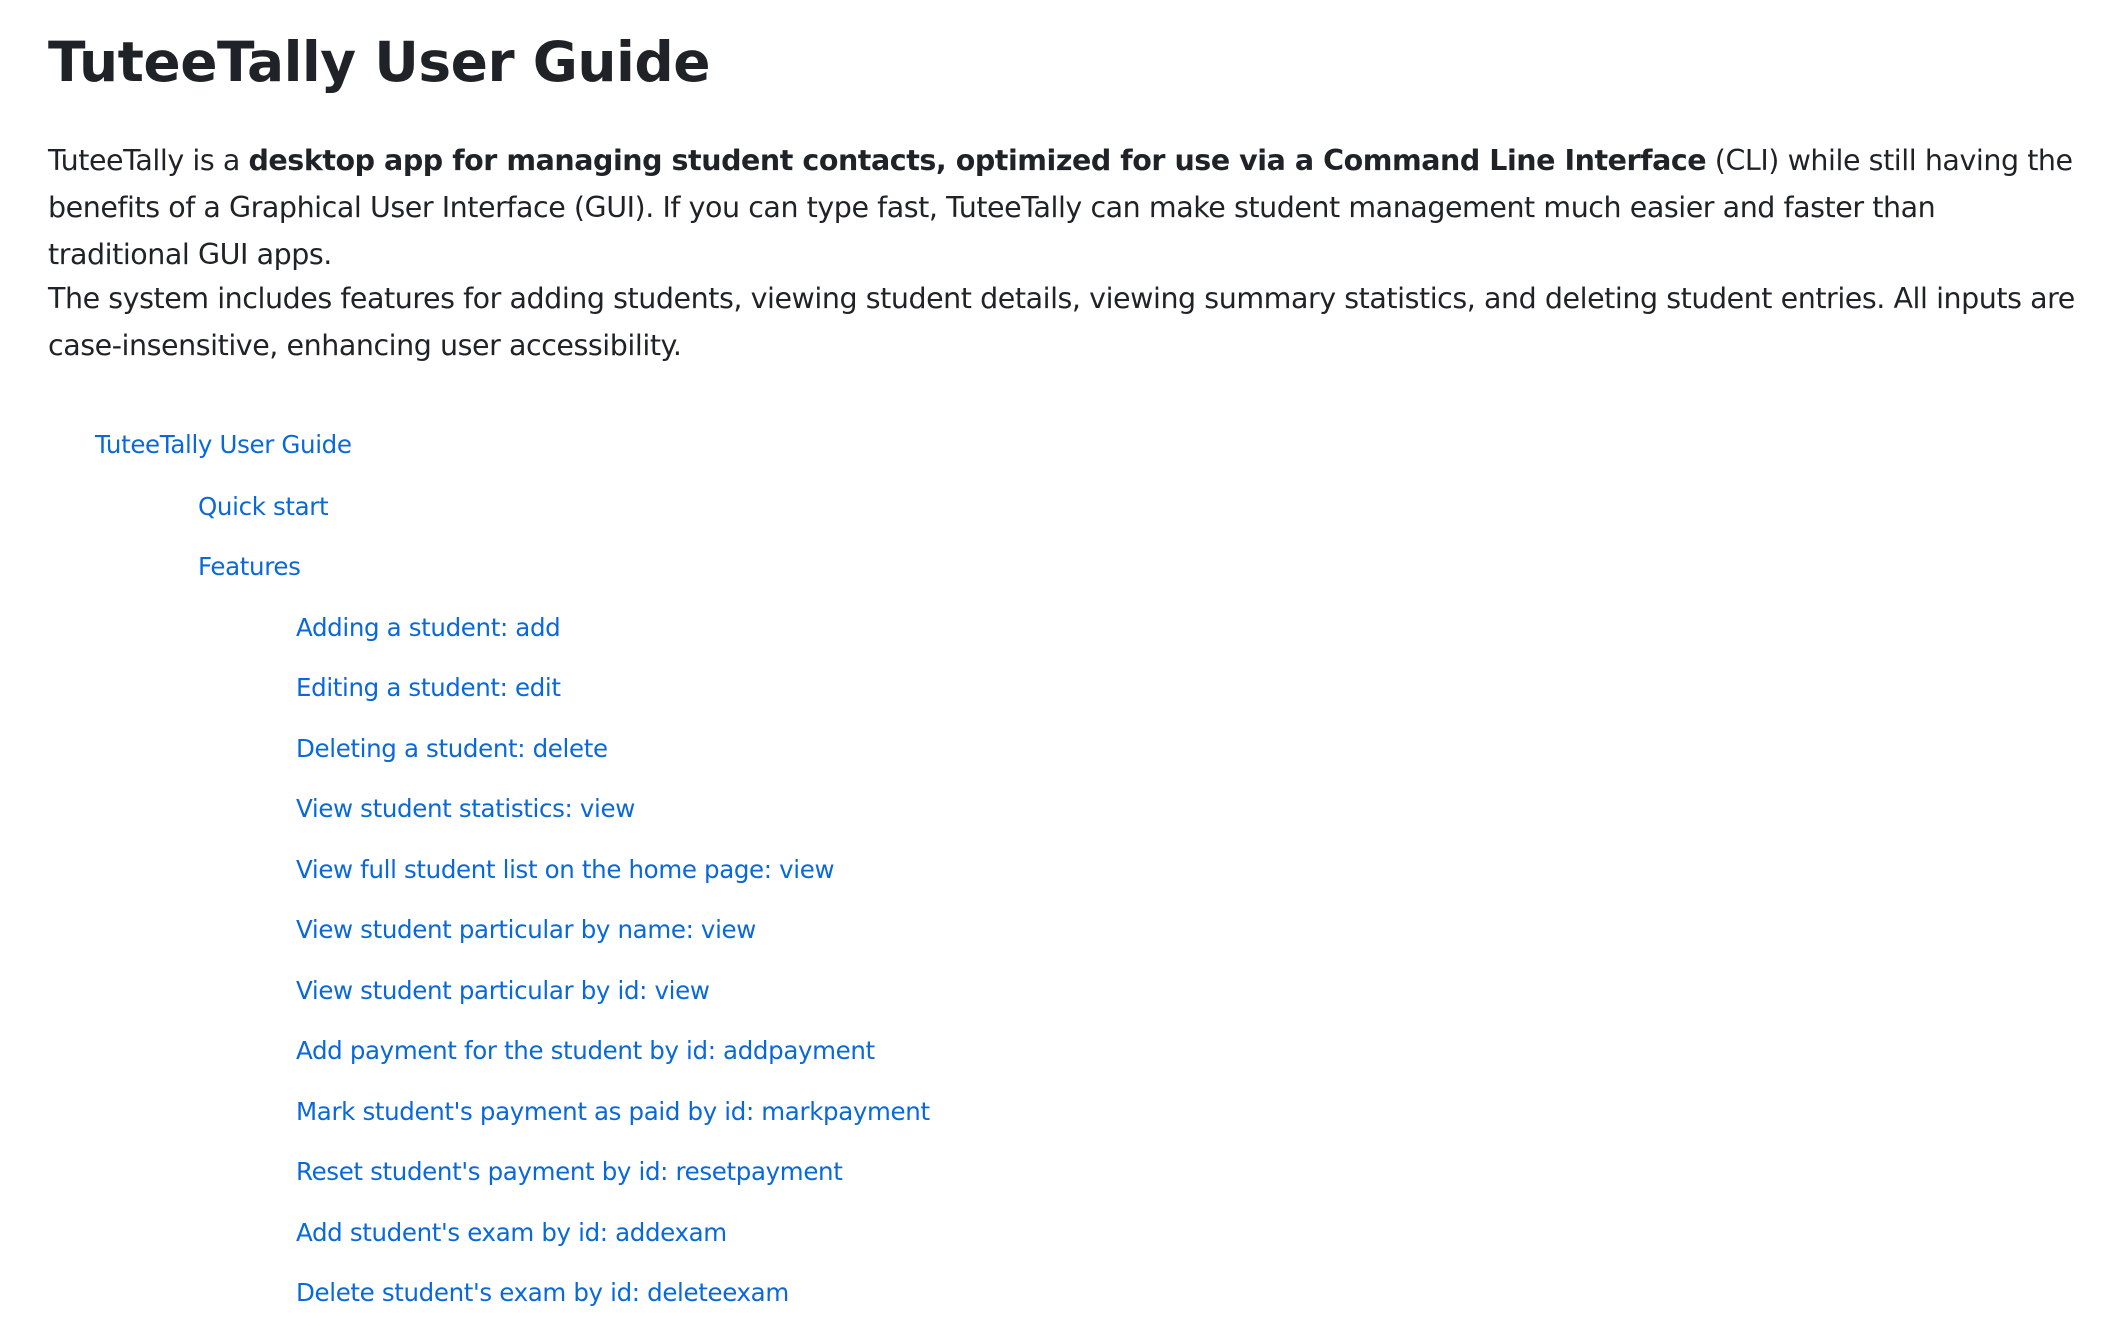 The width and height of the screenshot is (2112, 1326). Describe the element at coordinates (452, 749) in the screenshot. I see `toc-link-delete: Deleting a student: delete` at that location.